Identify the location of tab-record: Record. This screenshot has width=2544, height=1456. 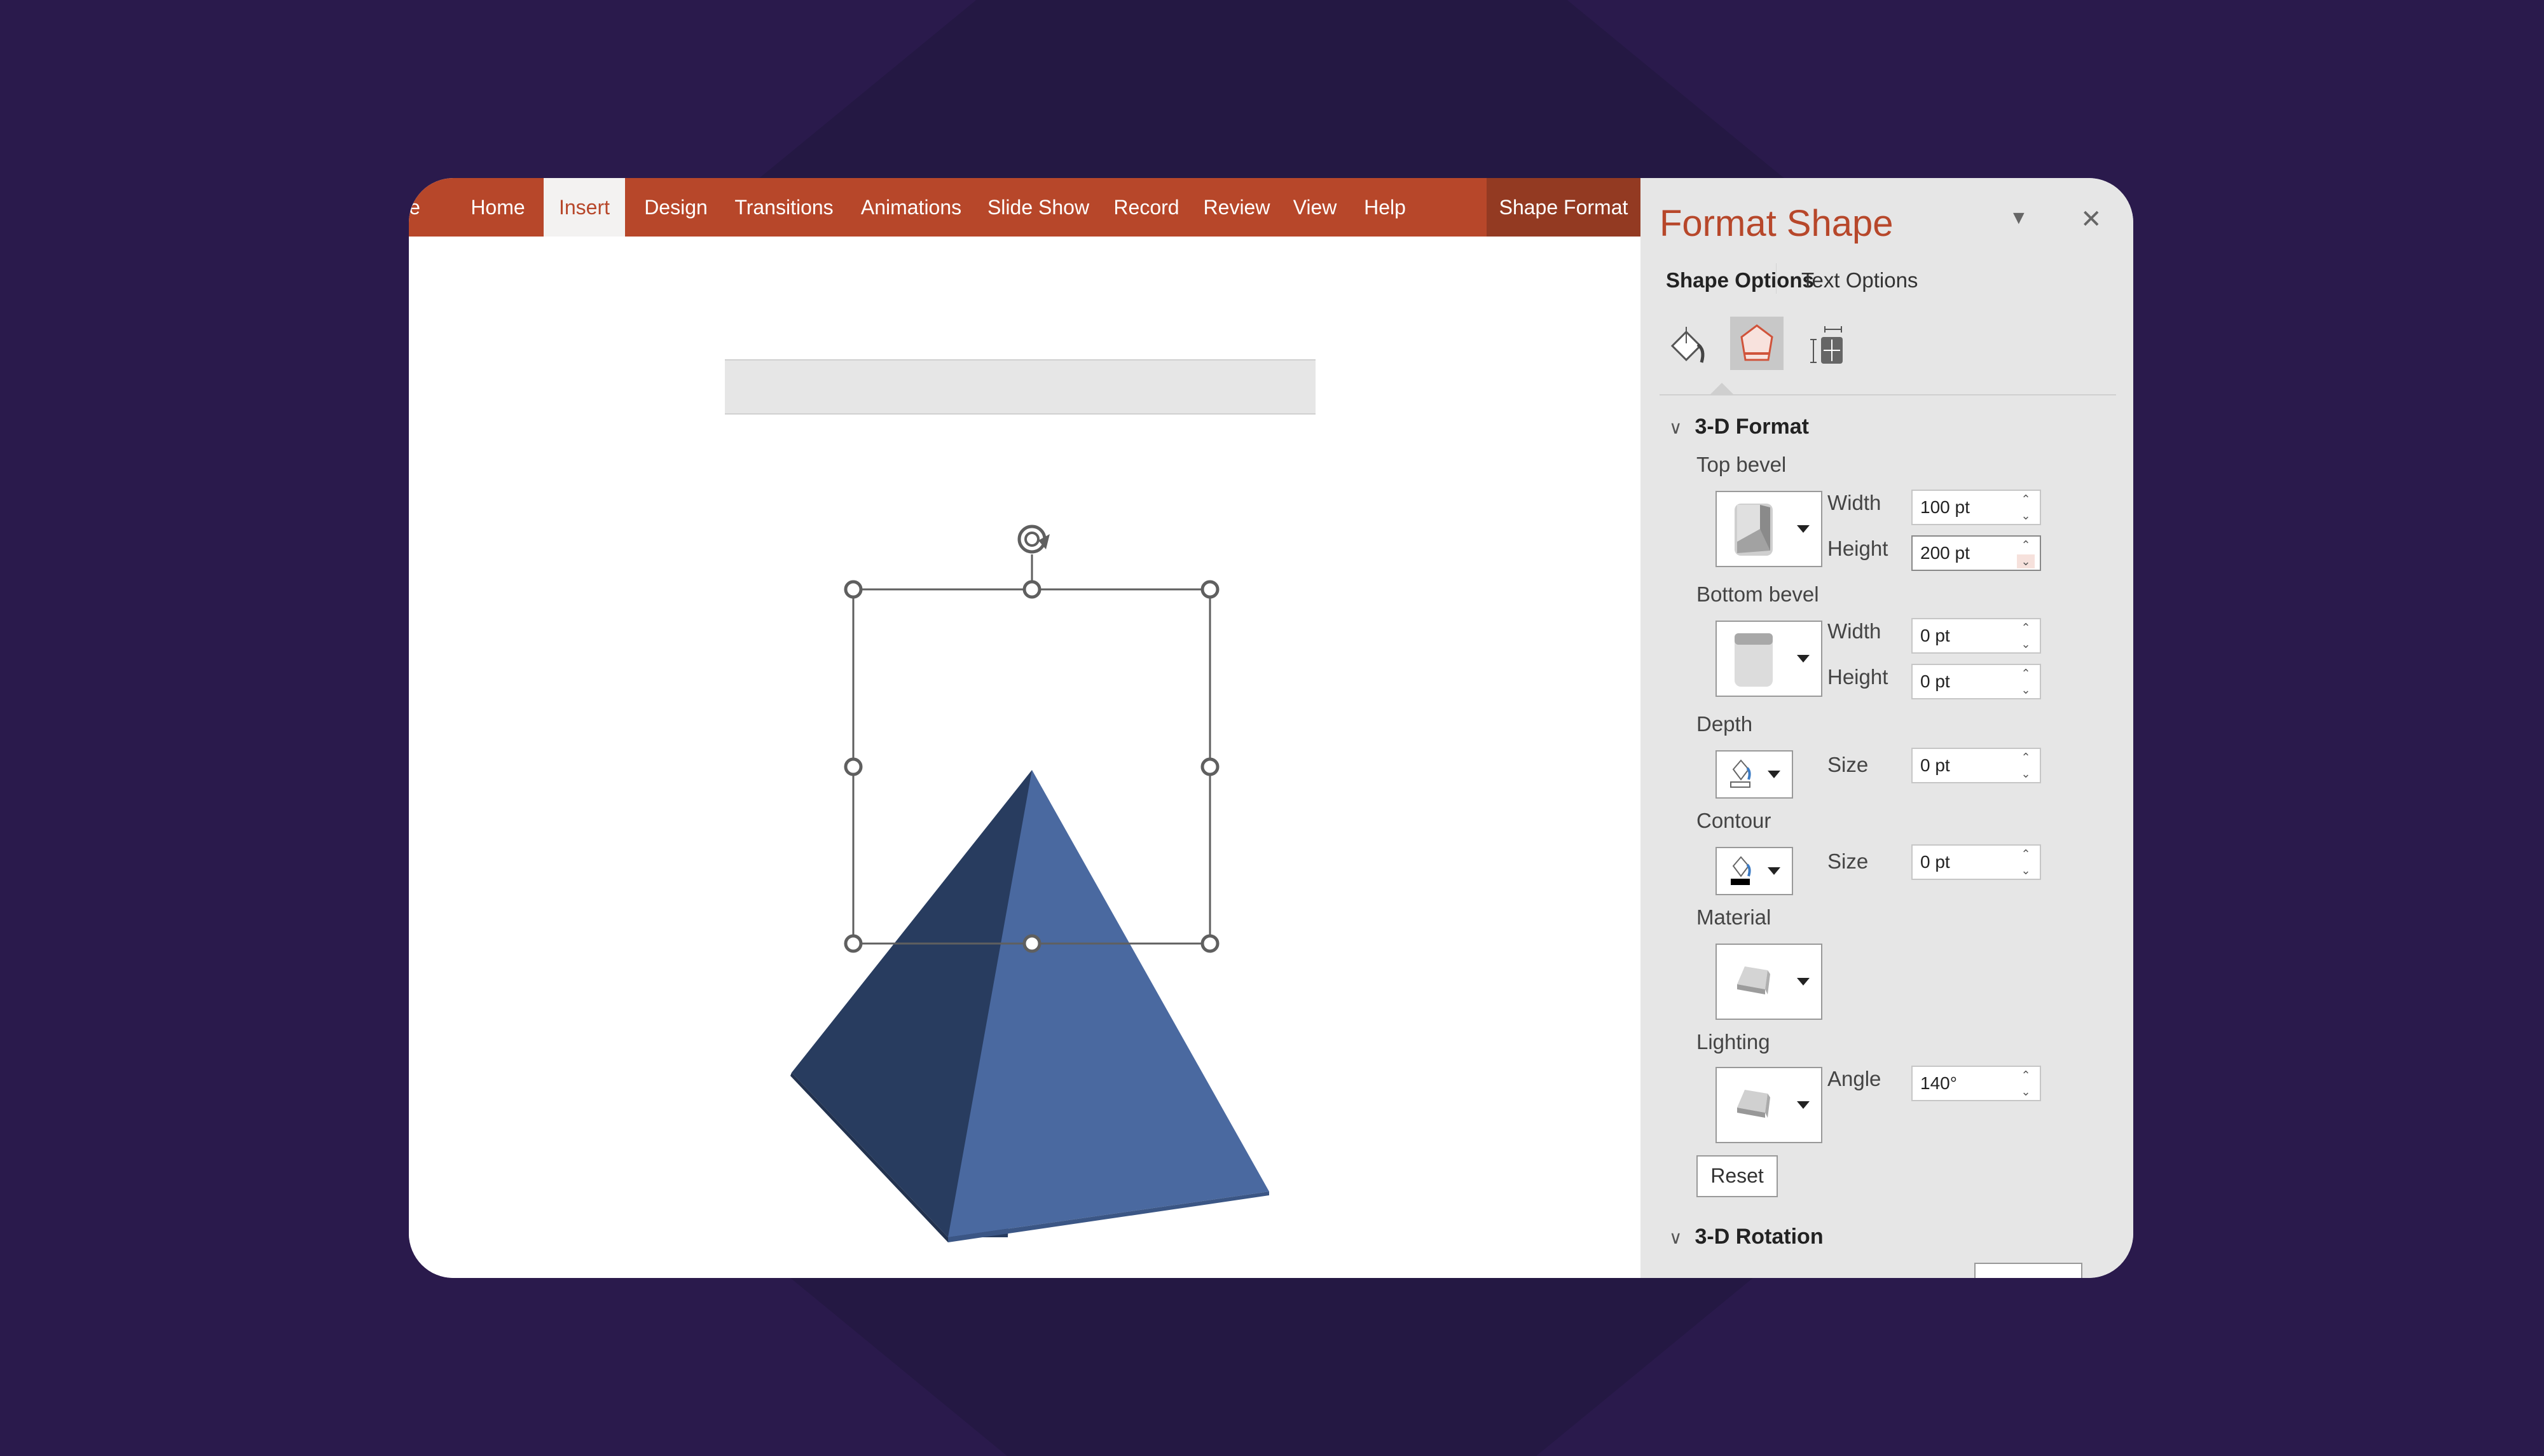
(1146, 207).